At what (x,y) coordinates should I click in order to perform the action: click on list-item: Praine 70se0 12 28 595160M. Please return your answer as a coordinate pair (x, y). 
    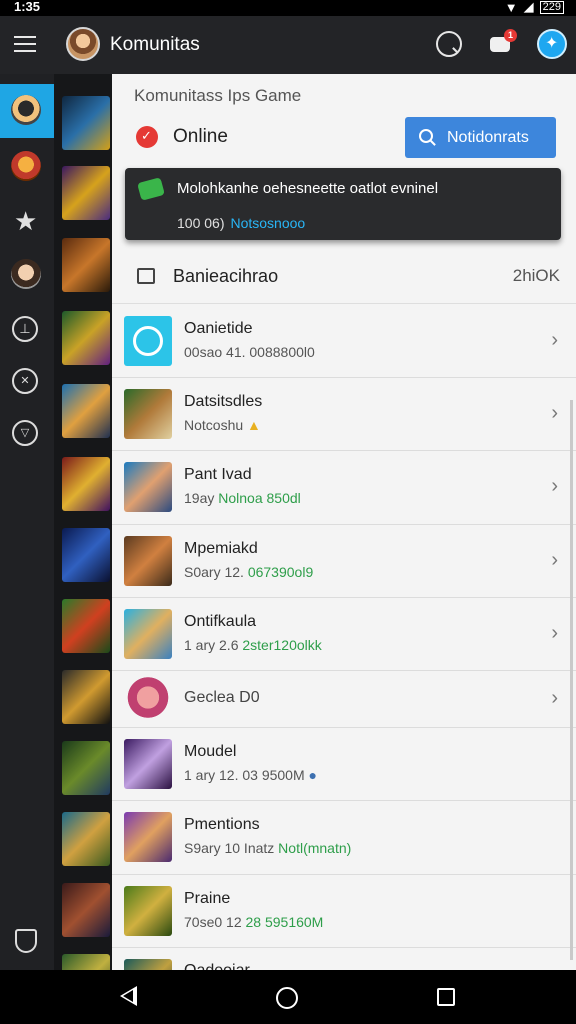
    Looking at the image, I should click on (344, 911).